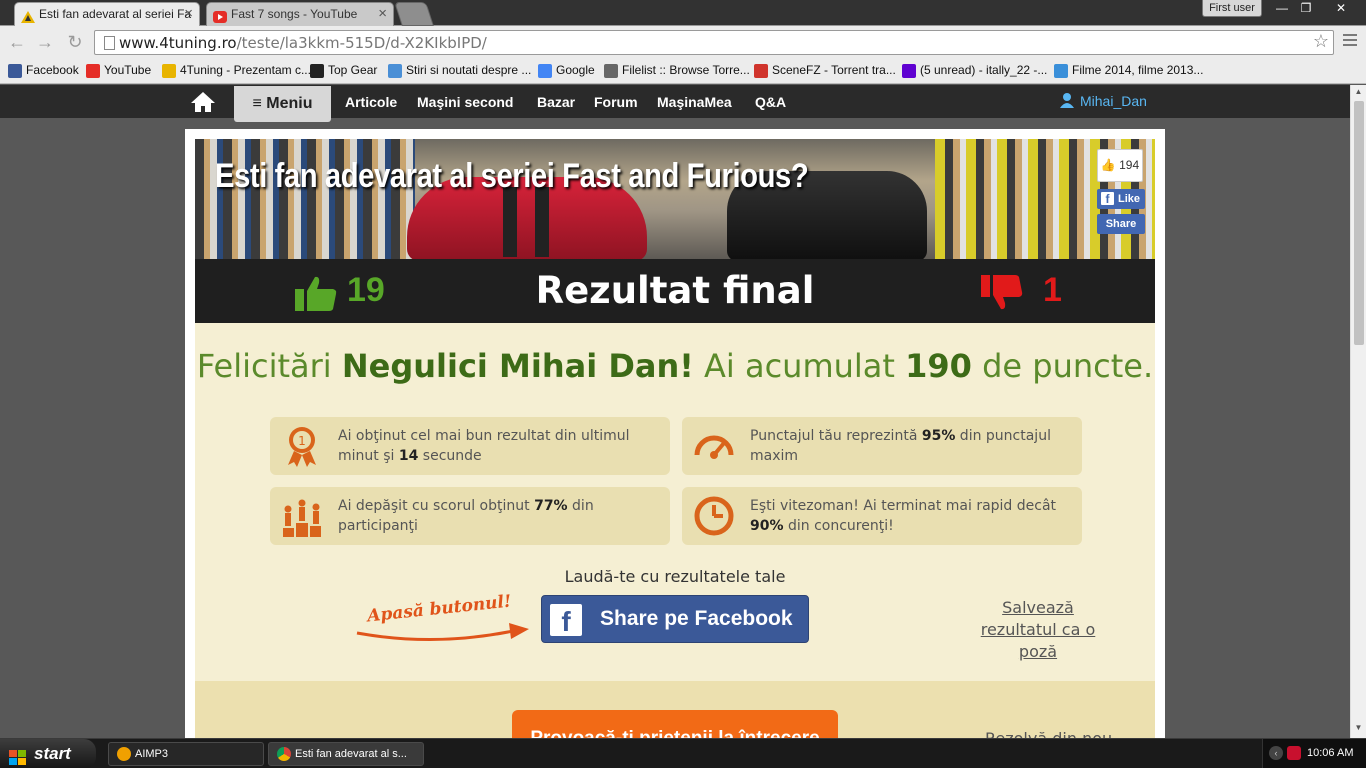  What do you see at coordinates (353, 70) in the screenshot?
I see `bookmark-label: Top Gear` at bounding box center [353, 70].